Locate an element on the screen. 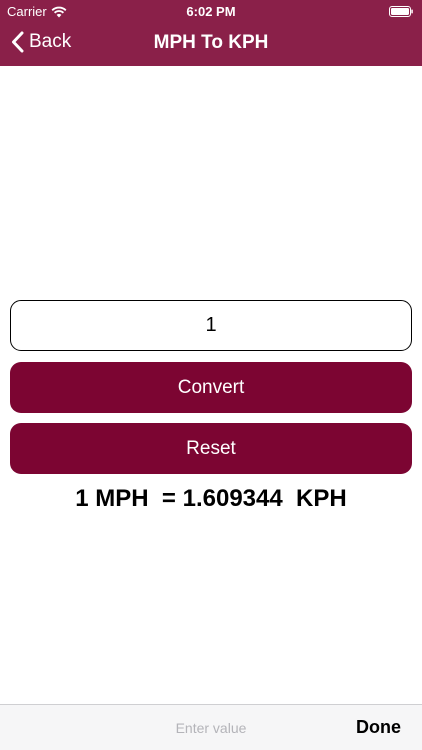  reset-button: Reset is located at coordinates (211, 448).